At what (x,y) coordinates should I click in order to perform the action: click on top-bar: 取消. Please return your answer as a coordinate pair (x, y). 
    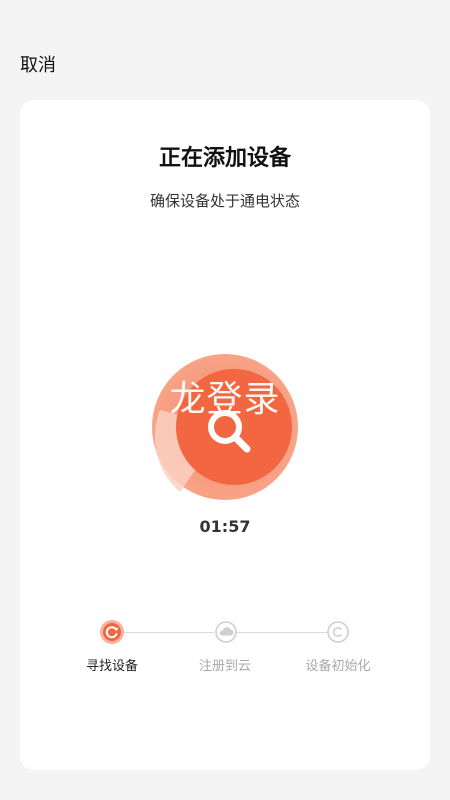
    Looking at the image, I should click on (225, 50).